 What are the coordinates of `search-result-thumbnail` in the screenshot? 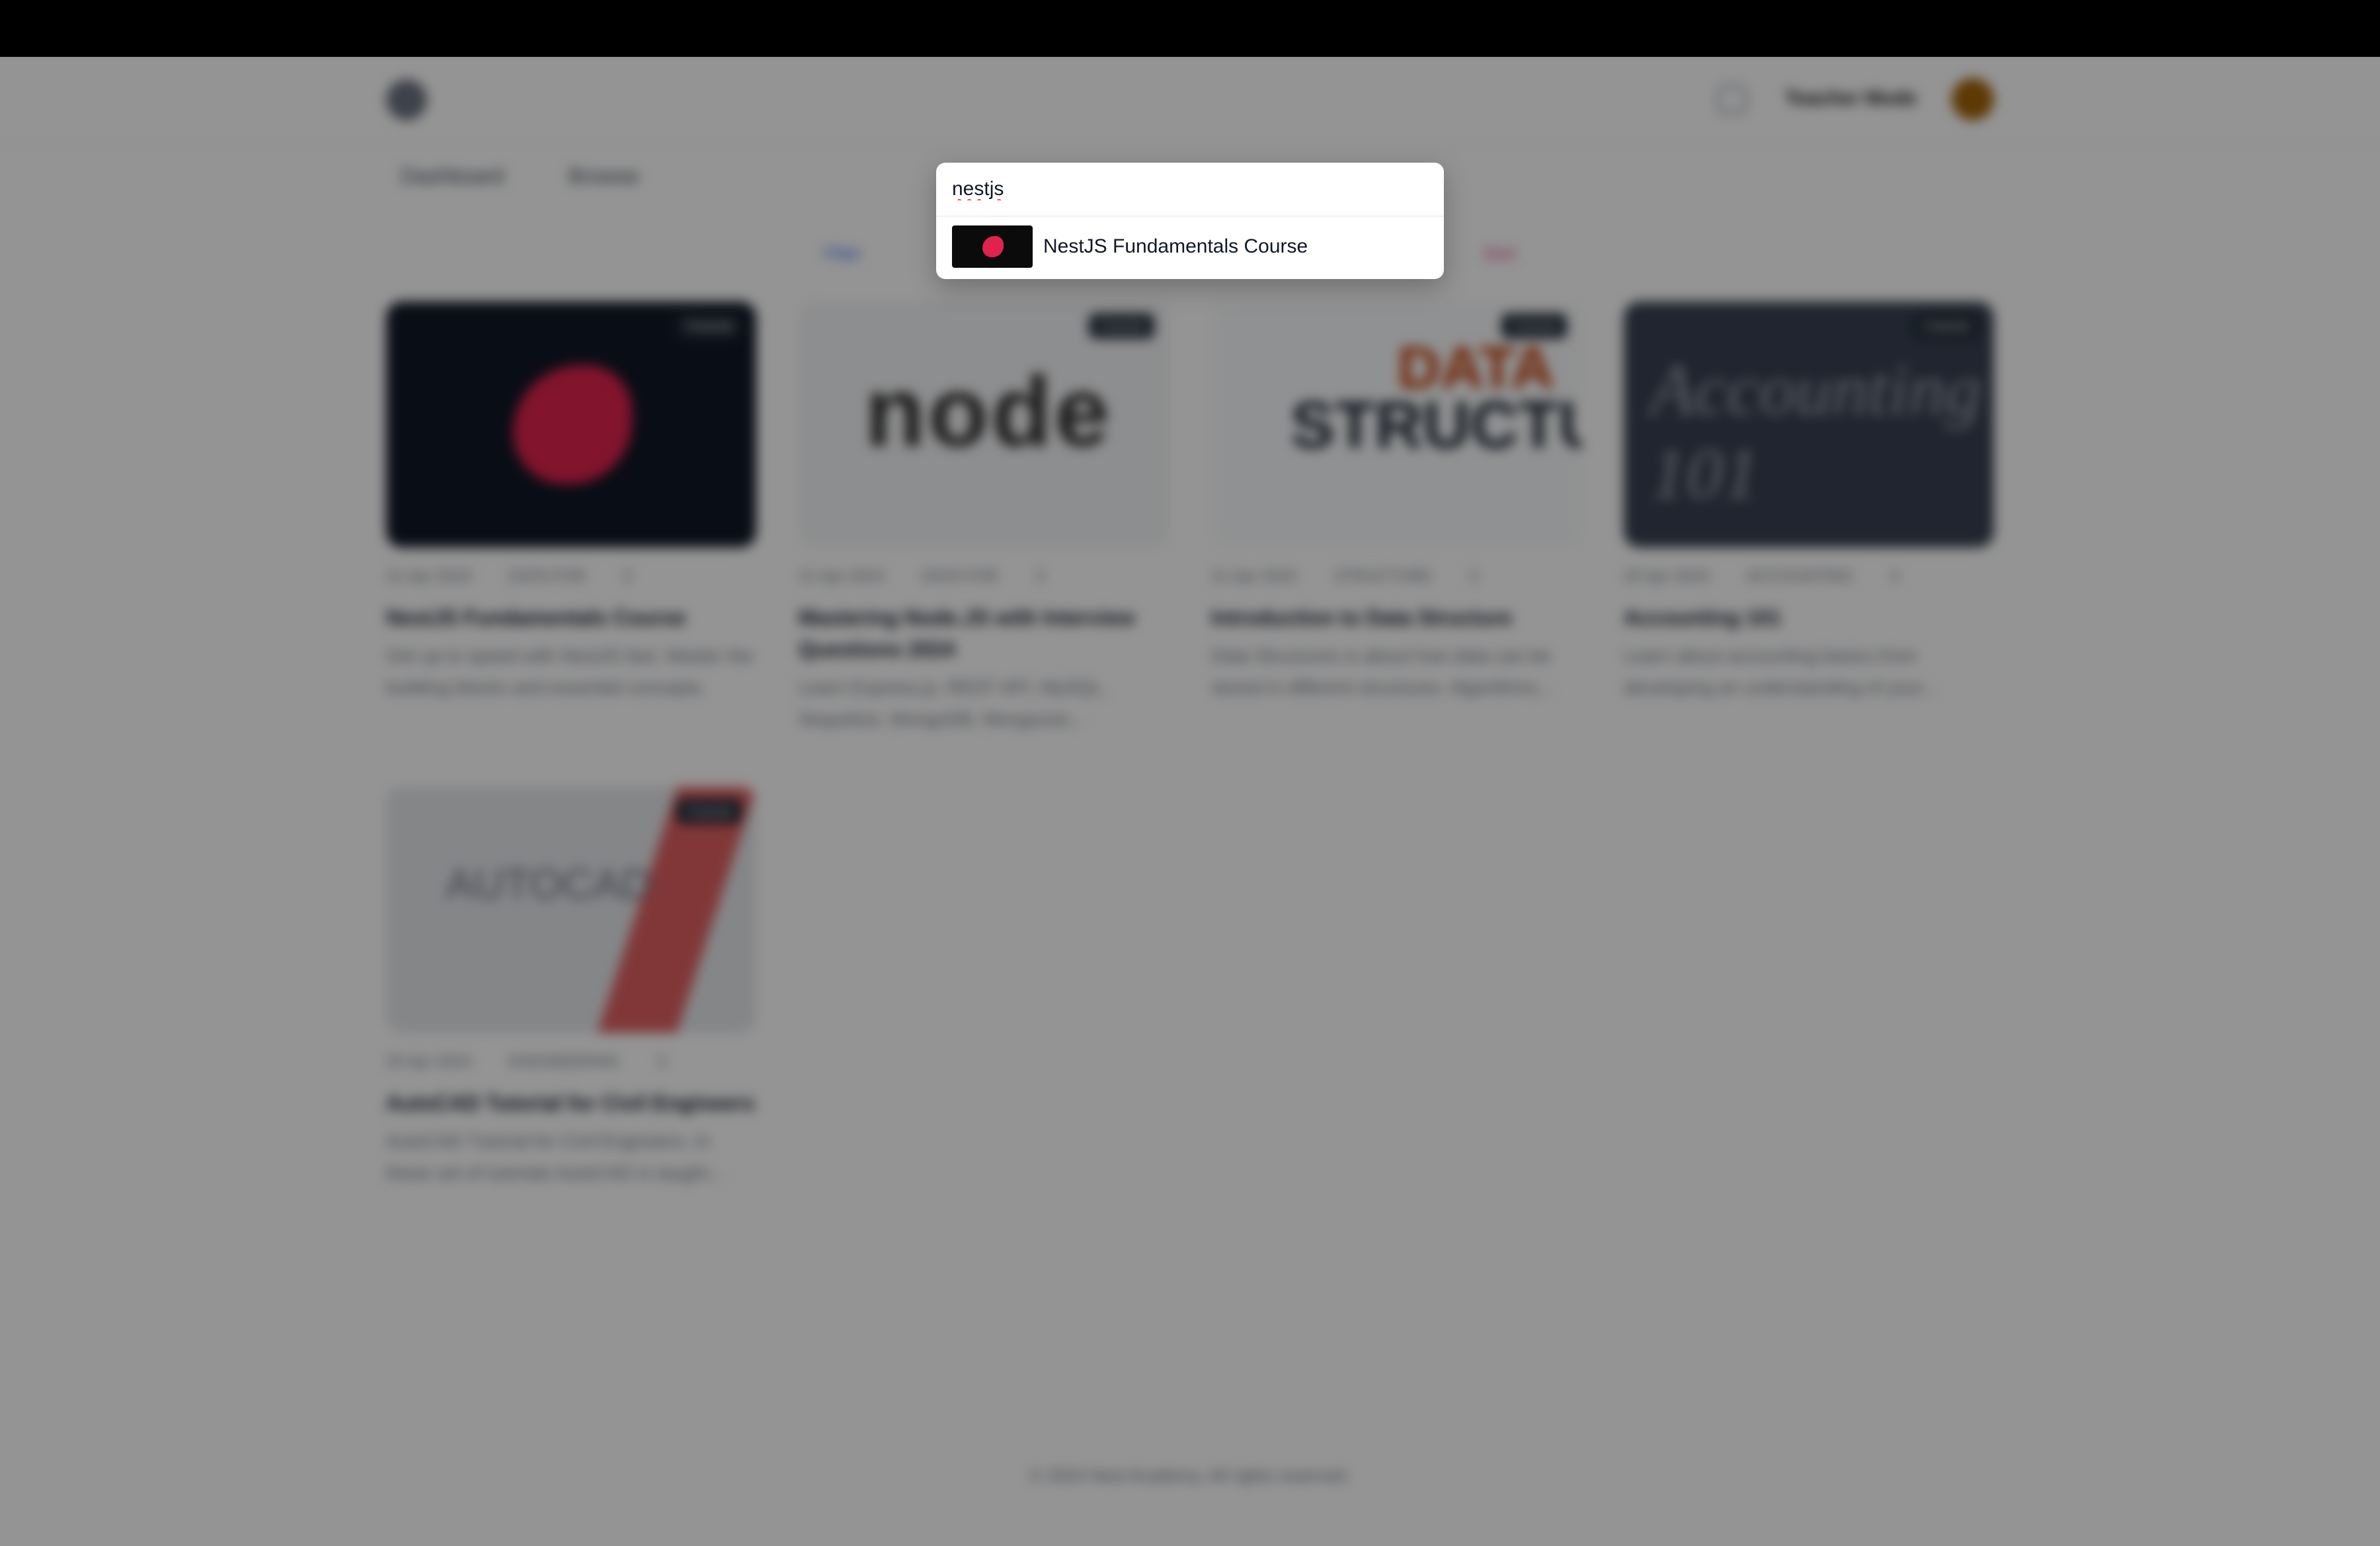 It's located at (992, 246).